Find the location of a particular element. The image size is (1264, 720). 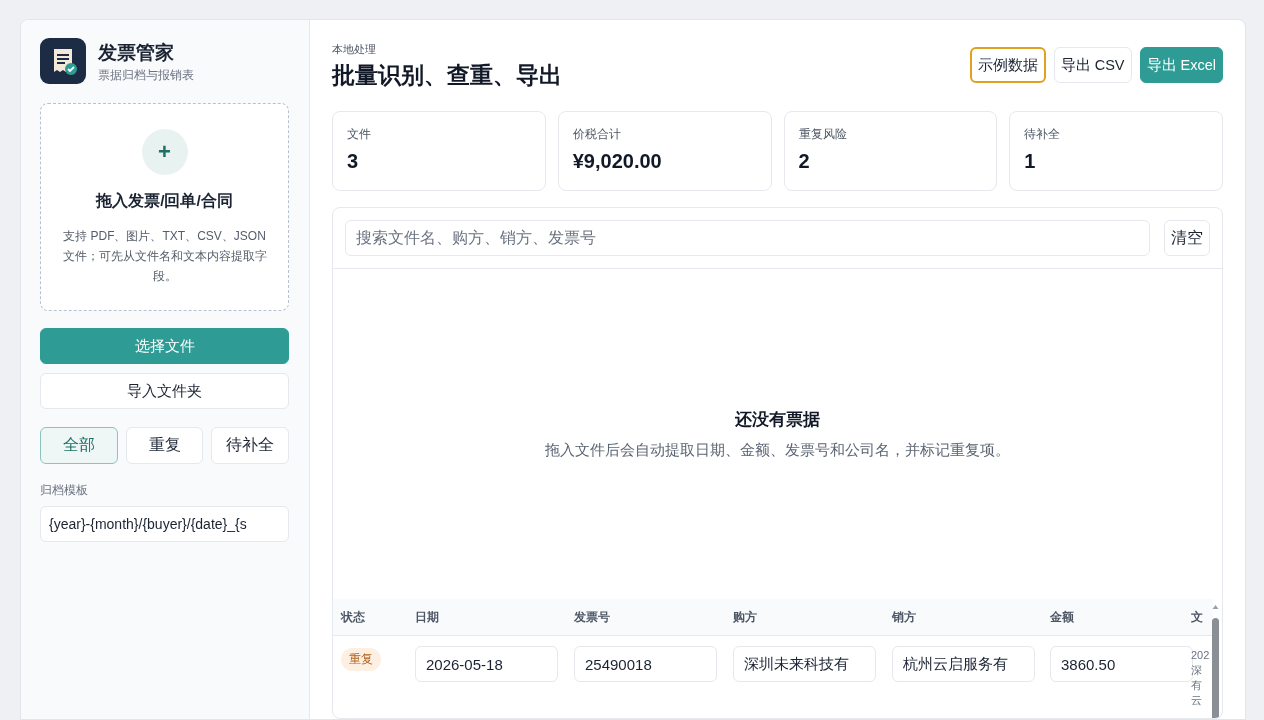

file-name-text: 云 is located at coordinates (1197, 700).